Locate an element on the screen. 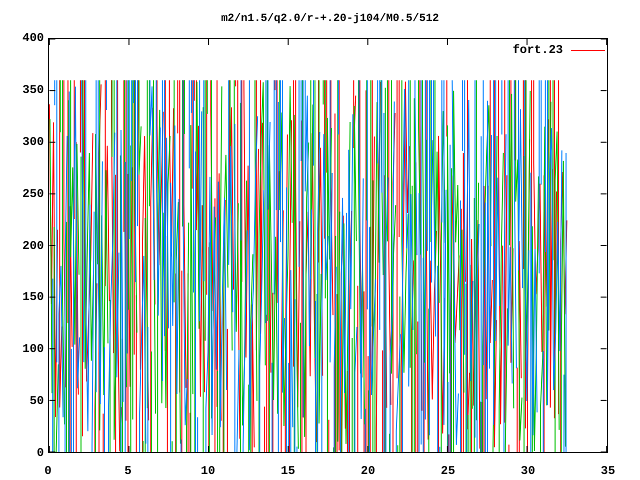 Image resolution: width=640 pixels, height=480 pixels. y-tick-label: 0 is located at coordinates (40, 453).